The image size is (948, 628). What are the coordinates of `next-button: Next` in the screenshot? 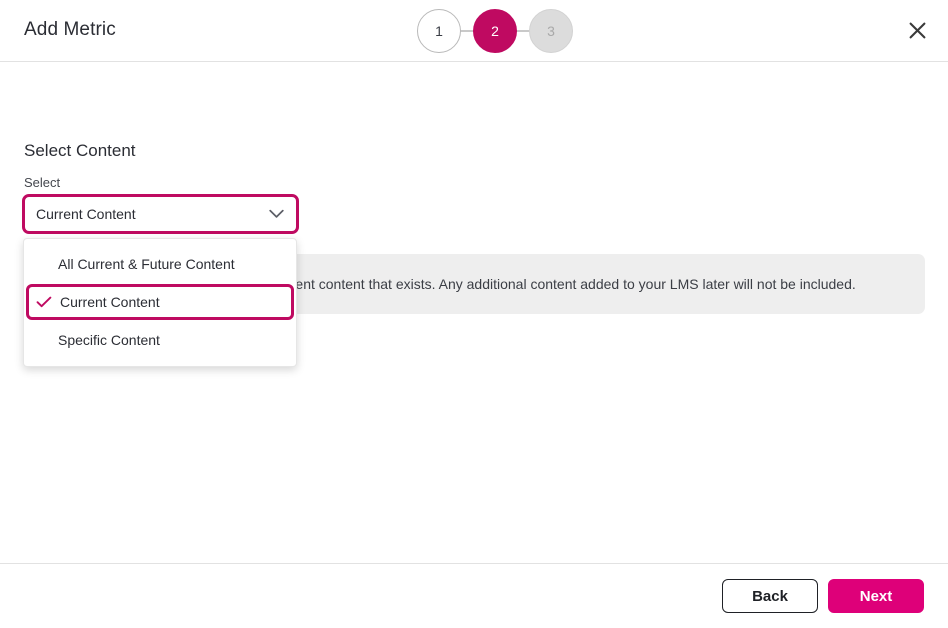 It's located at (876, 596).